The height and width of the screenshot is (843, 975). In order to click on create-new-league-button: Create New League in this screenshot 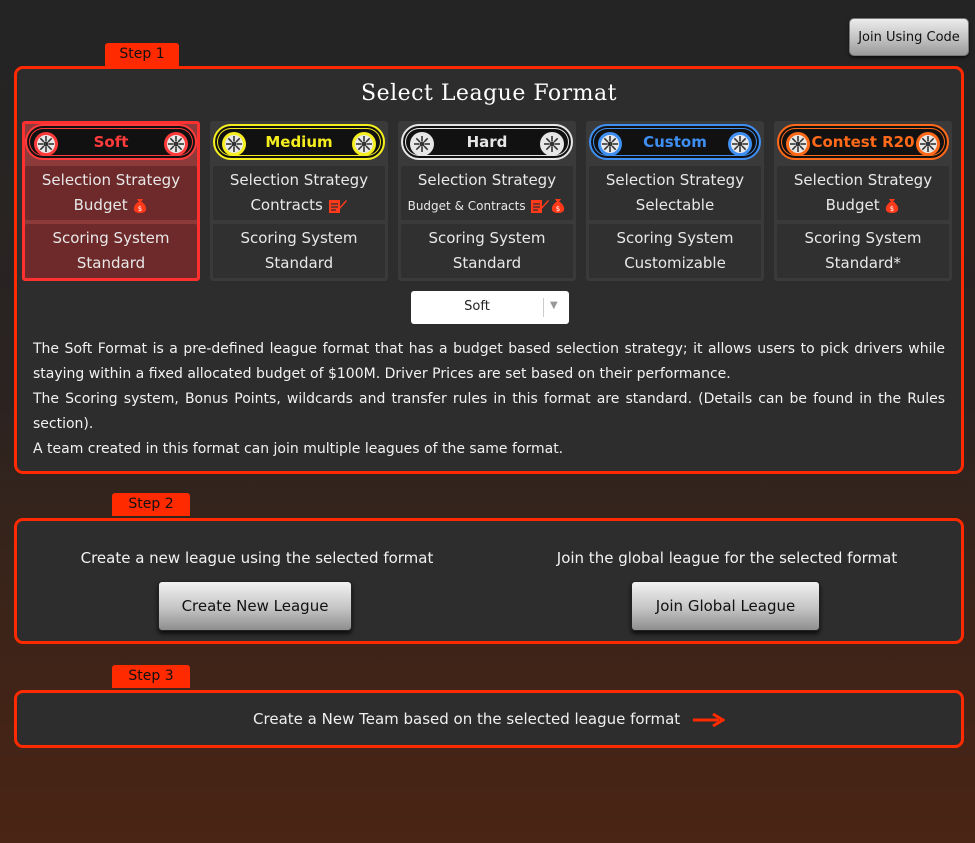, I will do `click(255, 606)`.